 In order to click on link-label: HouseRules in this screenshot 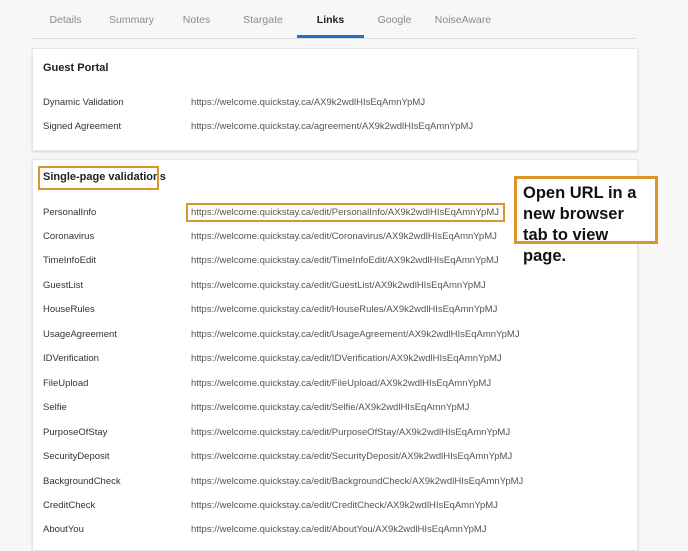, I will do `click(69, 309)`.